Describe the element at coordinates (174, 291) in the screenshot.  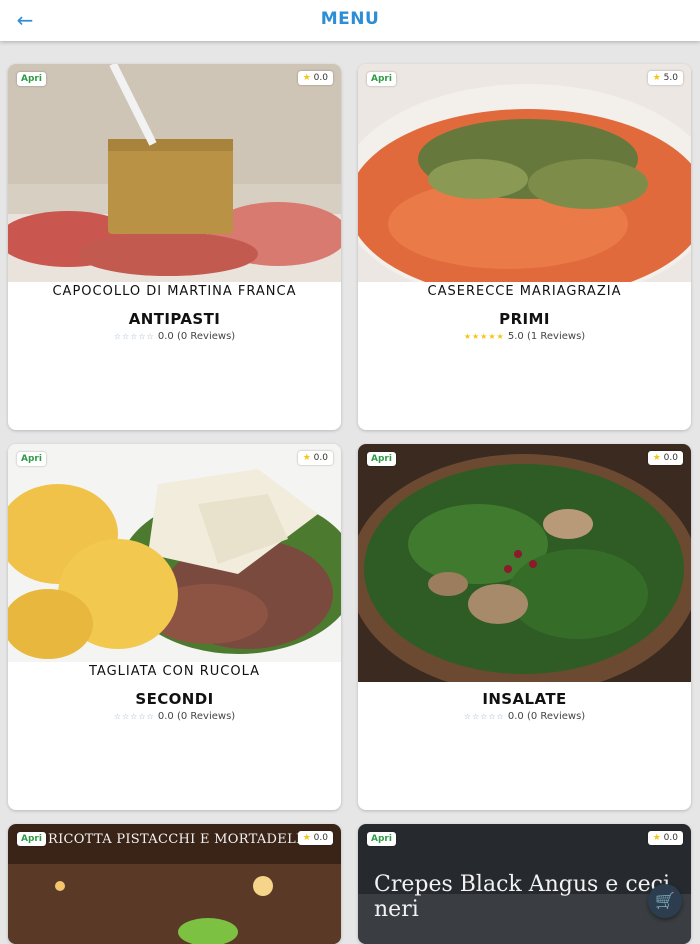
I see `dish-caption: CAPOCOLLO DI MARTINA FRANCA` at that location.